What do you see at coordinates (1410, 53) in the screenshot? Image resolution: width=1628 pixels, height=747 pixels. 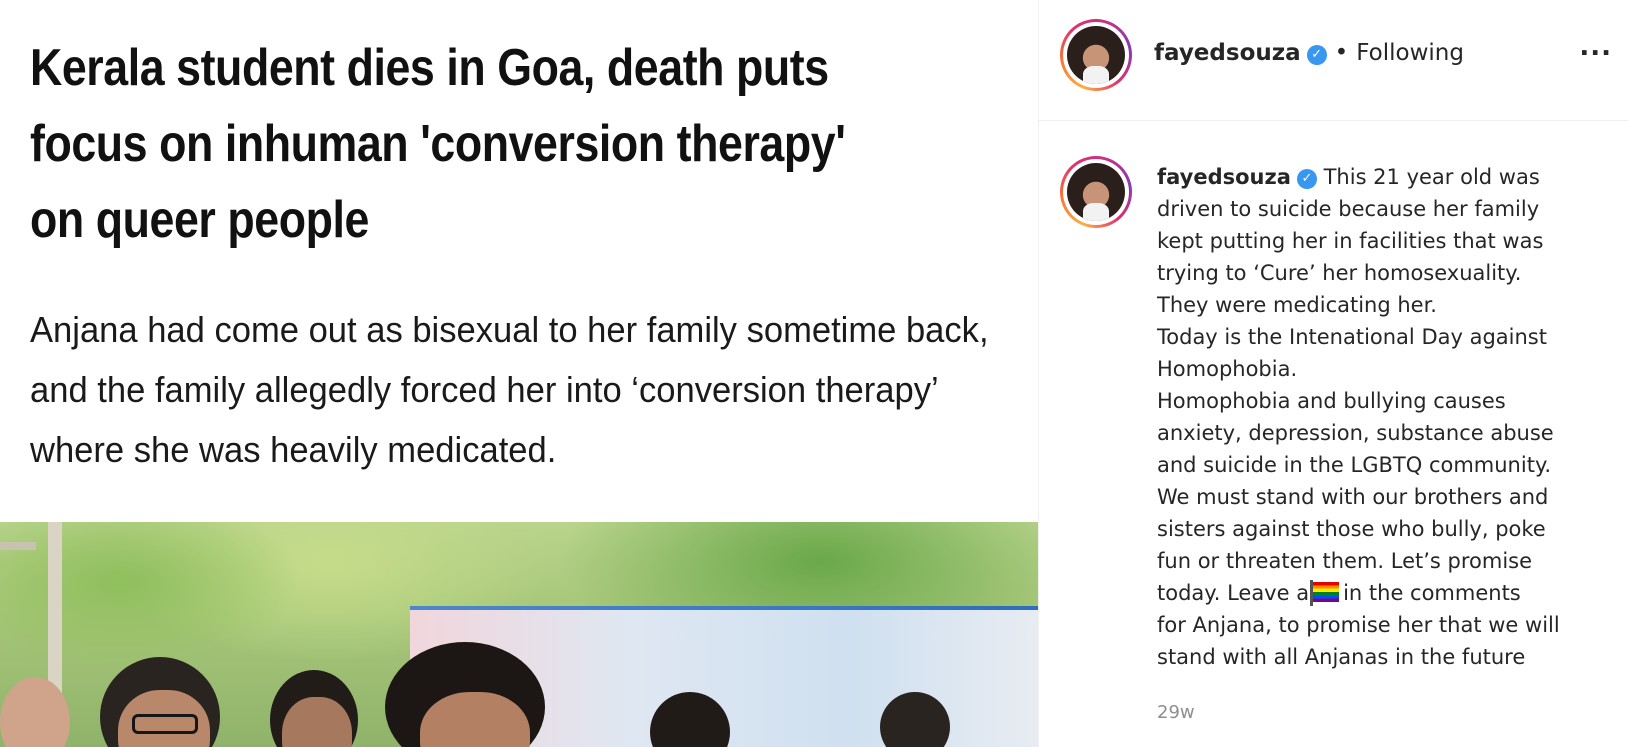 I see `following-button: Following` at bounding box center [1410, 53].